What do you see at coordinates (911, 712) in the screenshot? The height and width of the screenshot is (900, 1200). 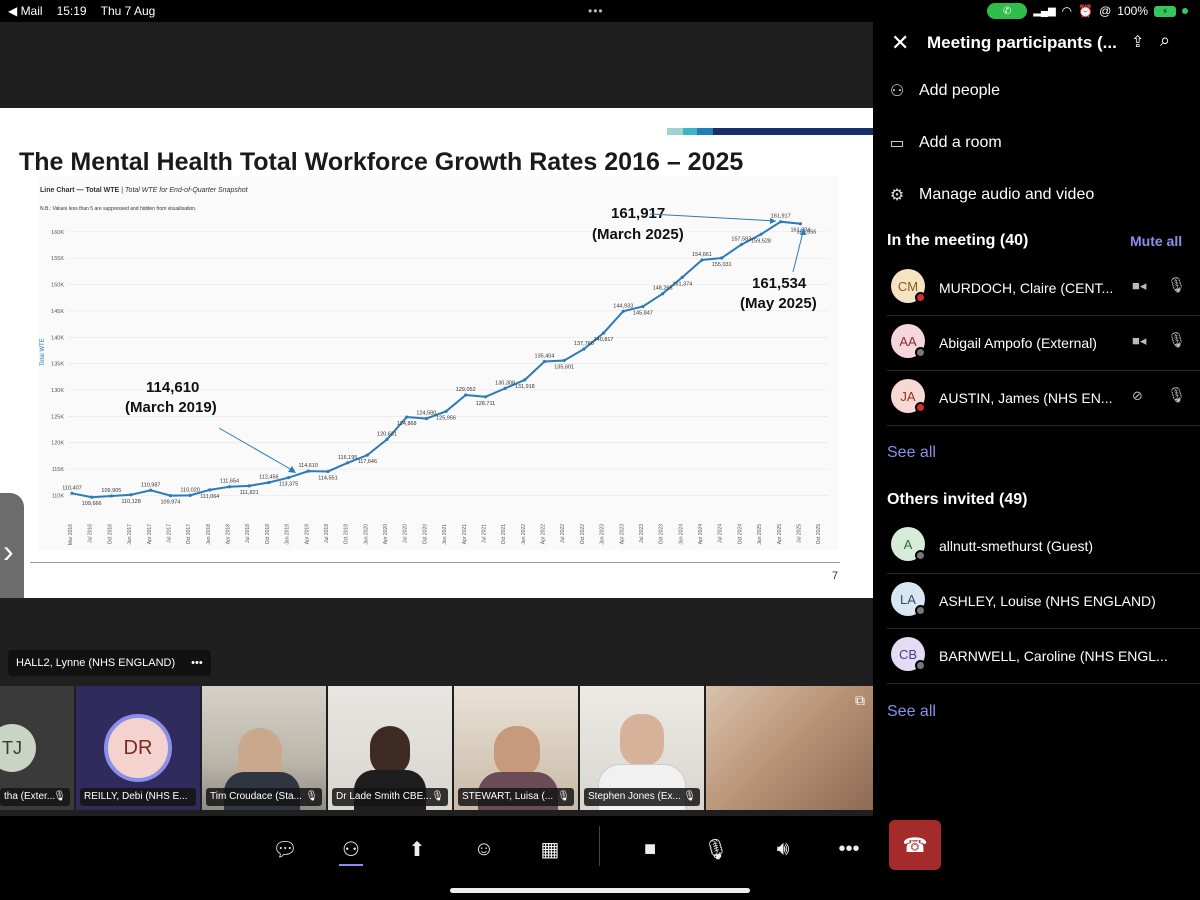 I see `see-all-invited-link: See all` at bounding box center [911, 712].